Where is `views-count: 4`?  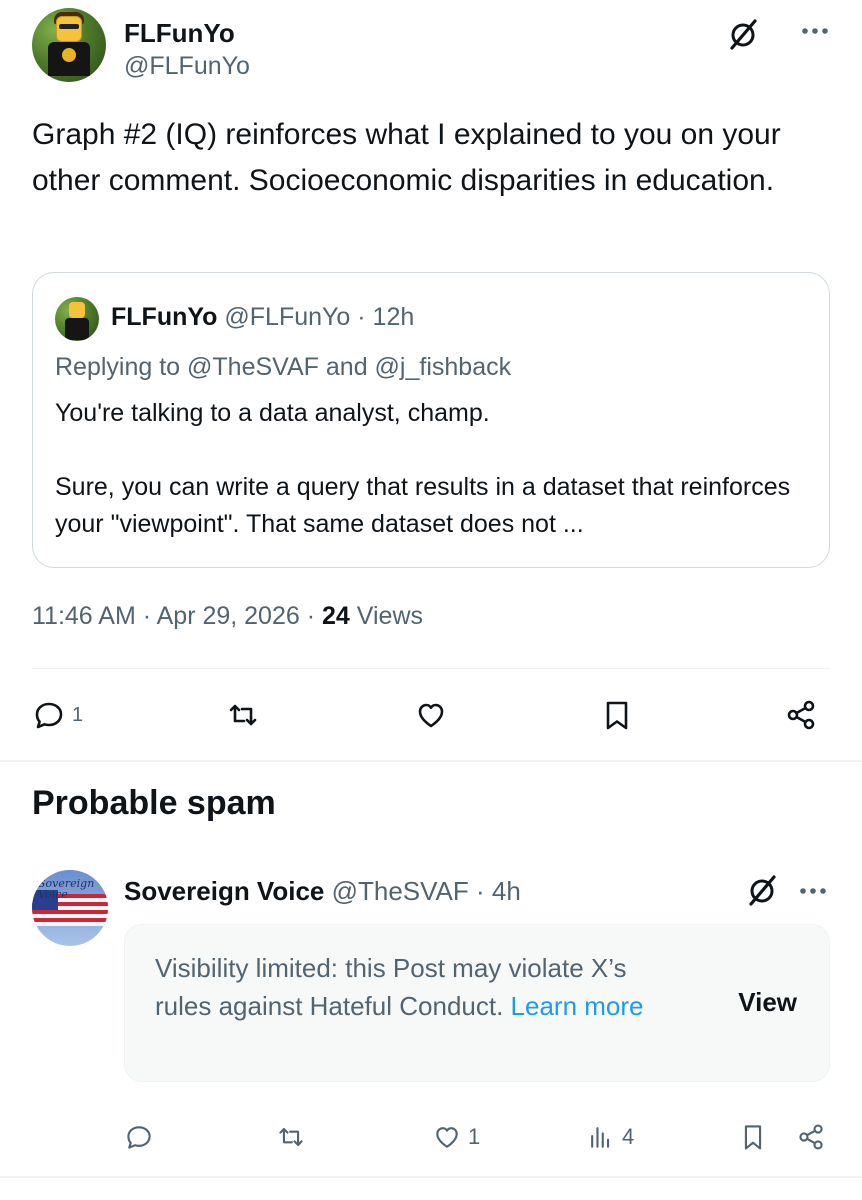
views-count: 4 is located at coordinates (628, 1136).